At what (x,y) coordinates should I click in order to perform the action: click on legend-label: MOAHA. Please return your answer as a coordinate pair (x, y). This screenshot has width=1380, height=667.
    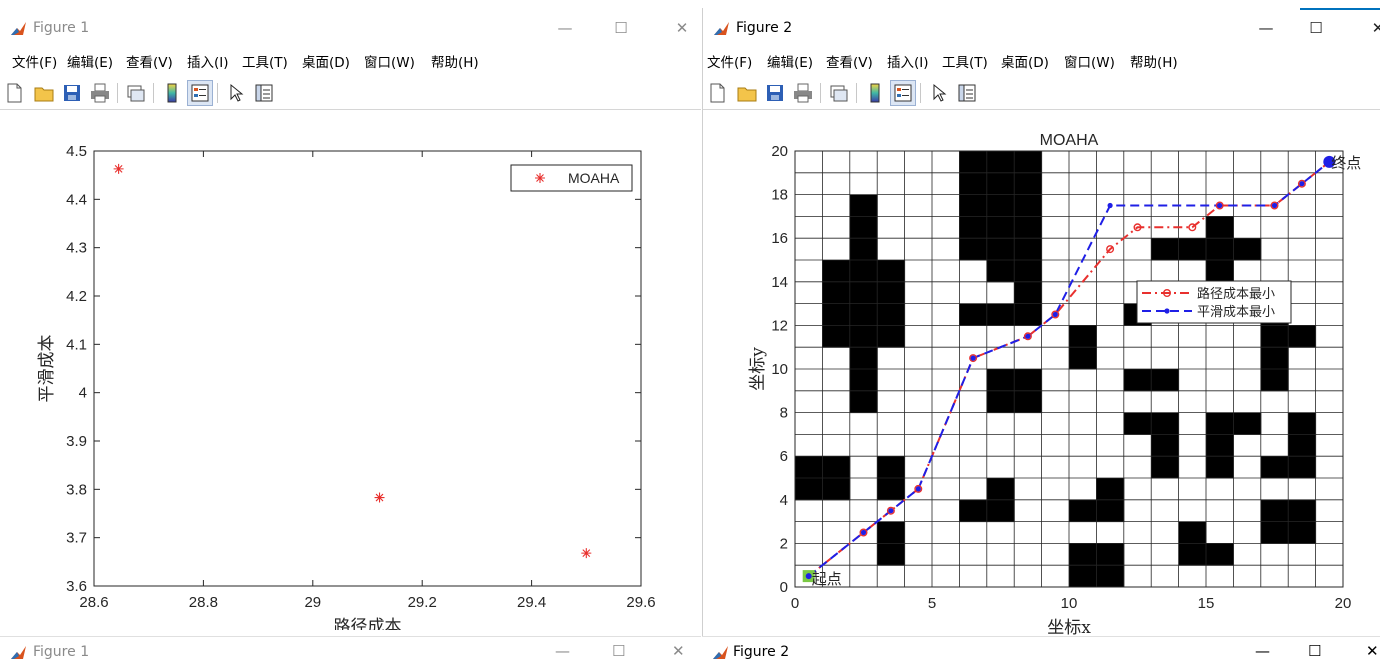
    Looking at the image, I should click on (594, 178).